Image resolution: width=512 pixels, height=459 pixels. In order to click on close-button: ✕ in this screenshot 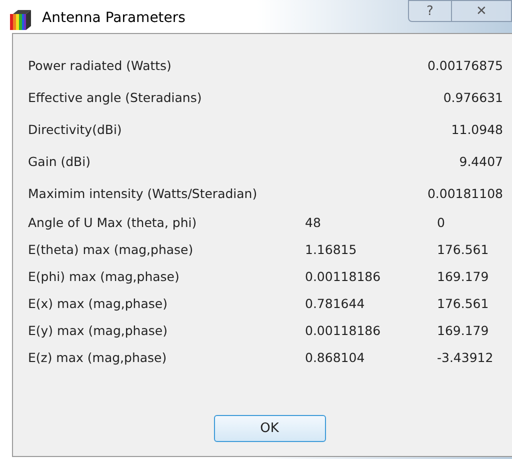, I will do `click(482, 11)`.